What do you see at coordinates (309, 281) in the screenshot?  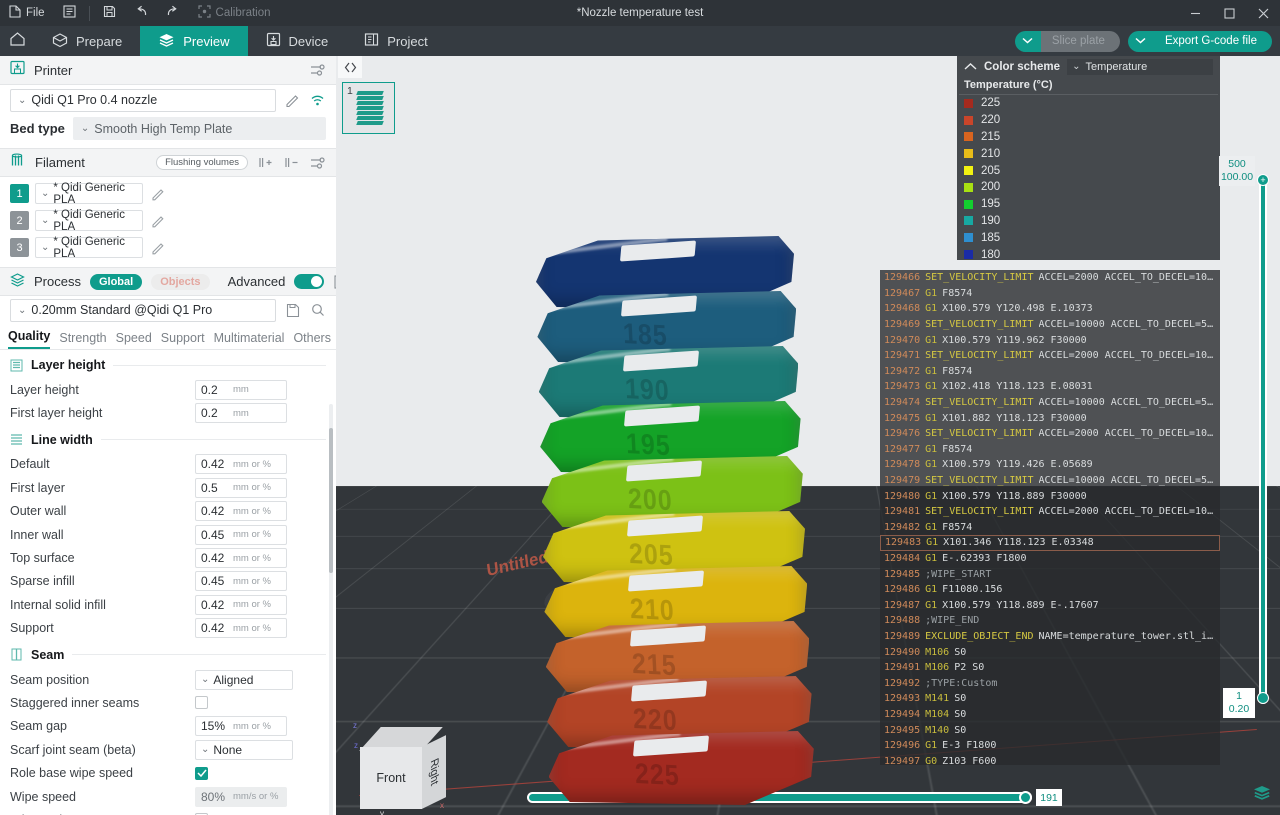 I see `advanced-toggle` at bounding box center [309, 281].